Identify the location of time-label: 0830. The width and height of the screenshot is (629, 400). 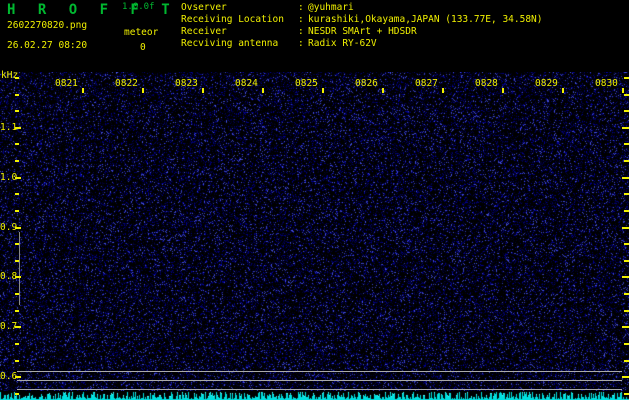
(606, 83).